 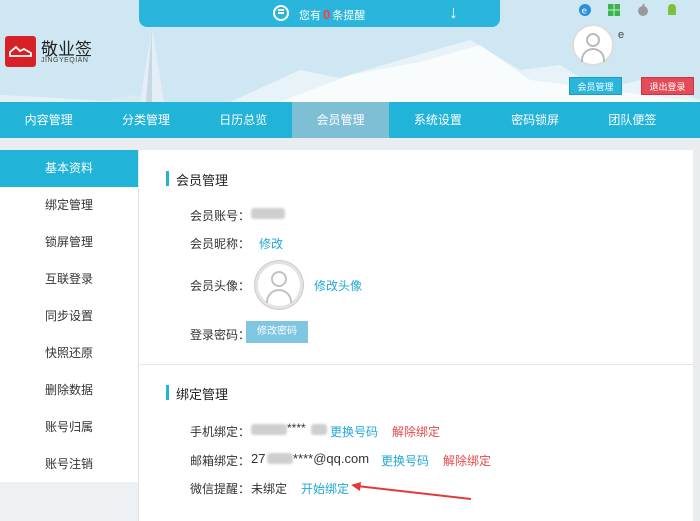 I want to click on message-bubble-icon, so click(x=281, y=13).